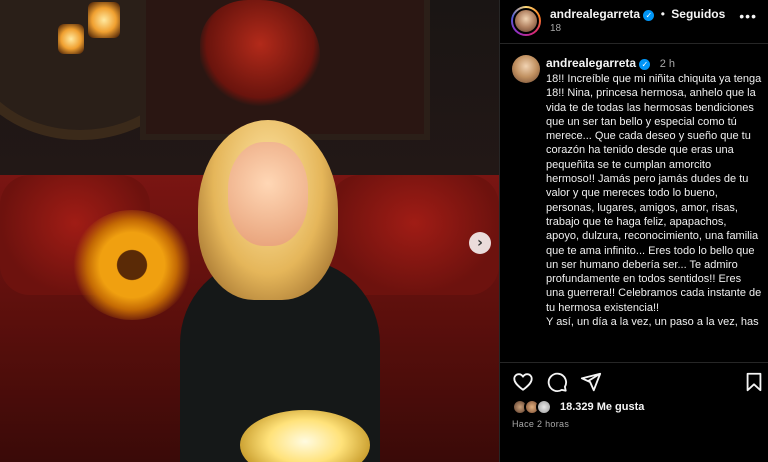 The width and height of the screenshot is (768, 462). What do you see at coordinates (132, 265) in the screenshot?
I see `photo-sunflower-bouquet` at bounding box center [132, 265].